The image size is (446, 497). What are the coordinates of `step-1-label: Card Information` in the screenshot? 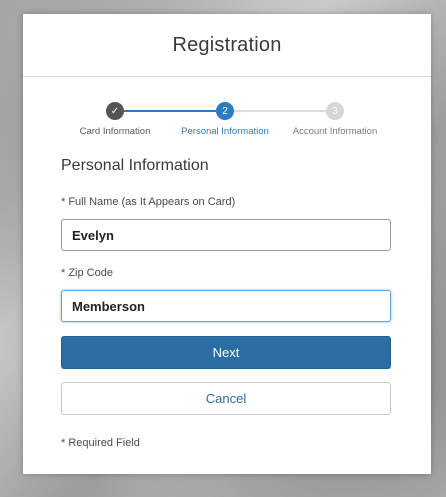 It's located at (115, 131).